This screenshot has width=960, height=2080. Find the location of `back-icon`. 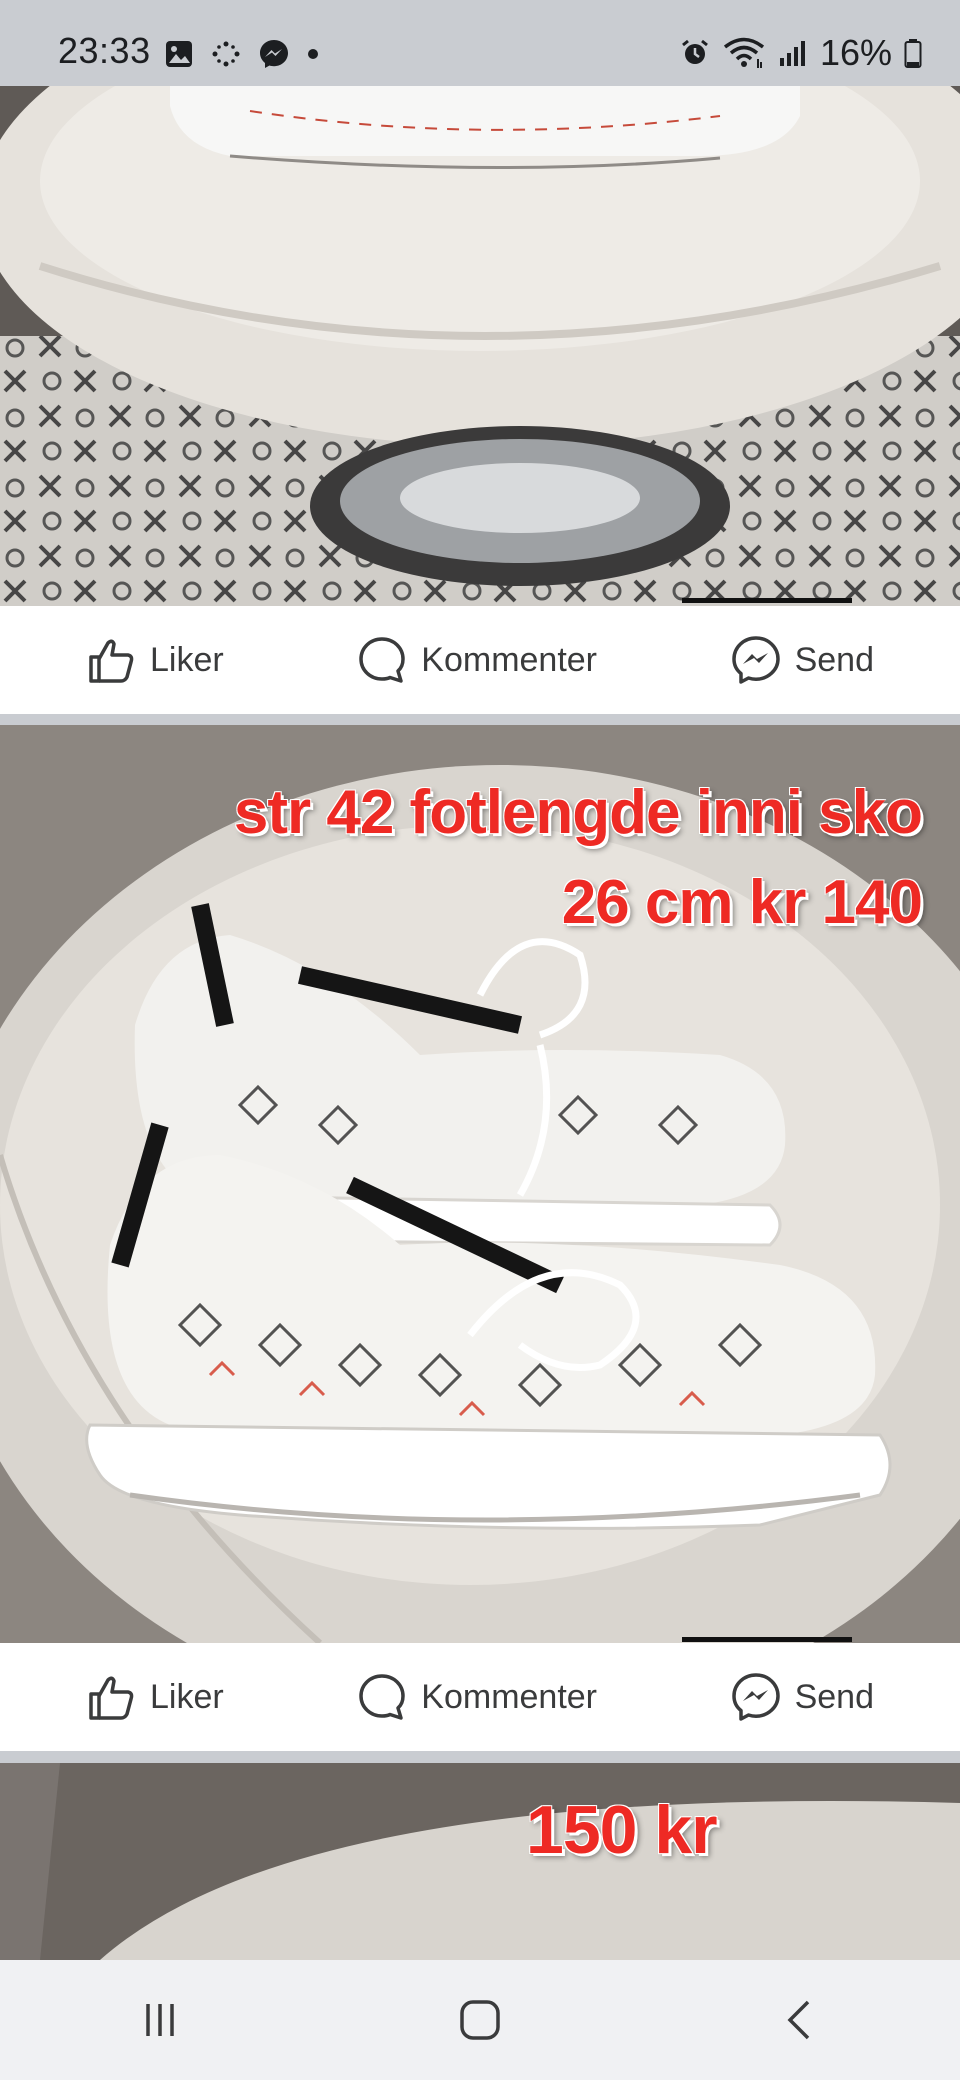

back-icon is located at coordinates (798, 2020).